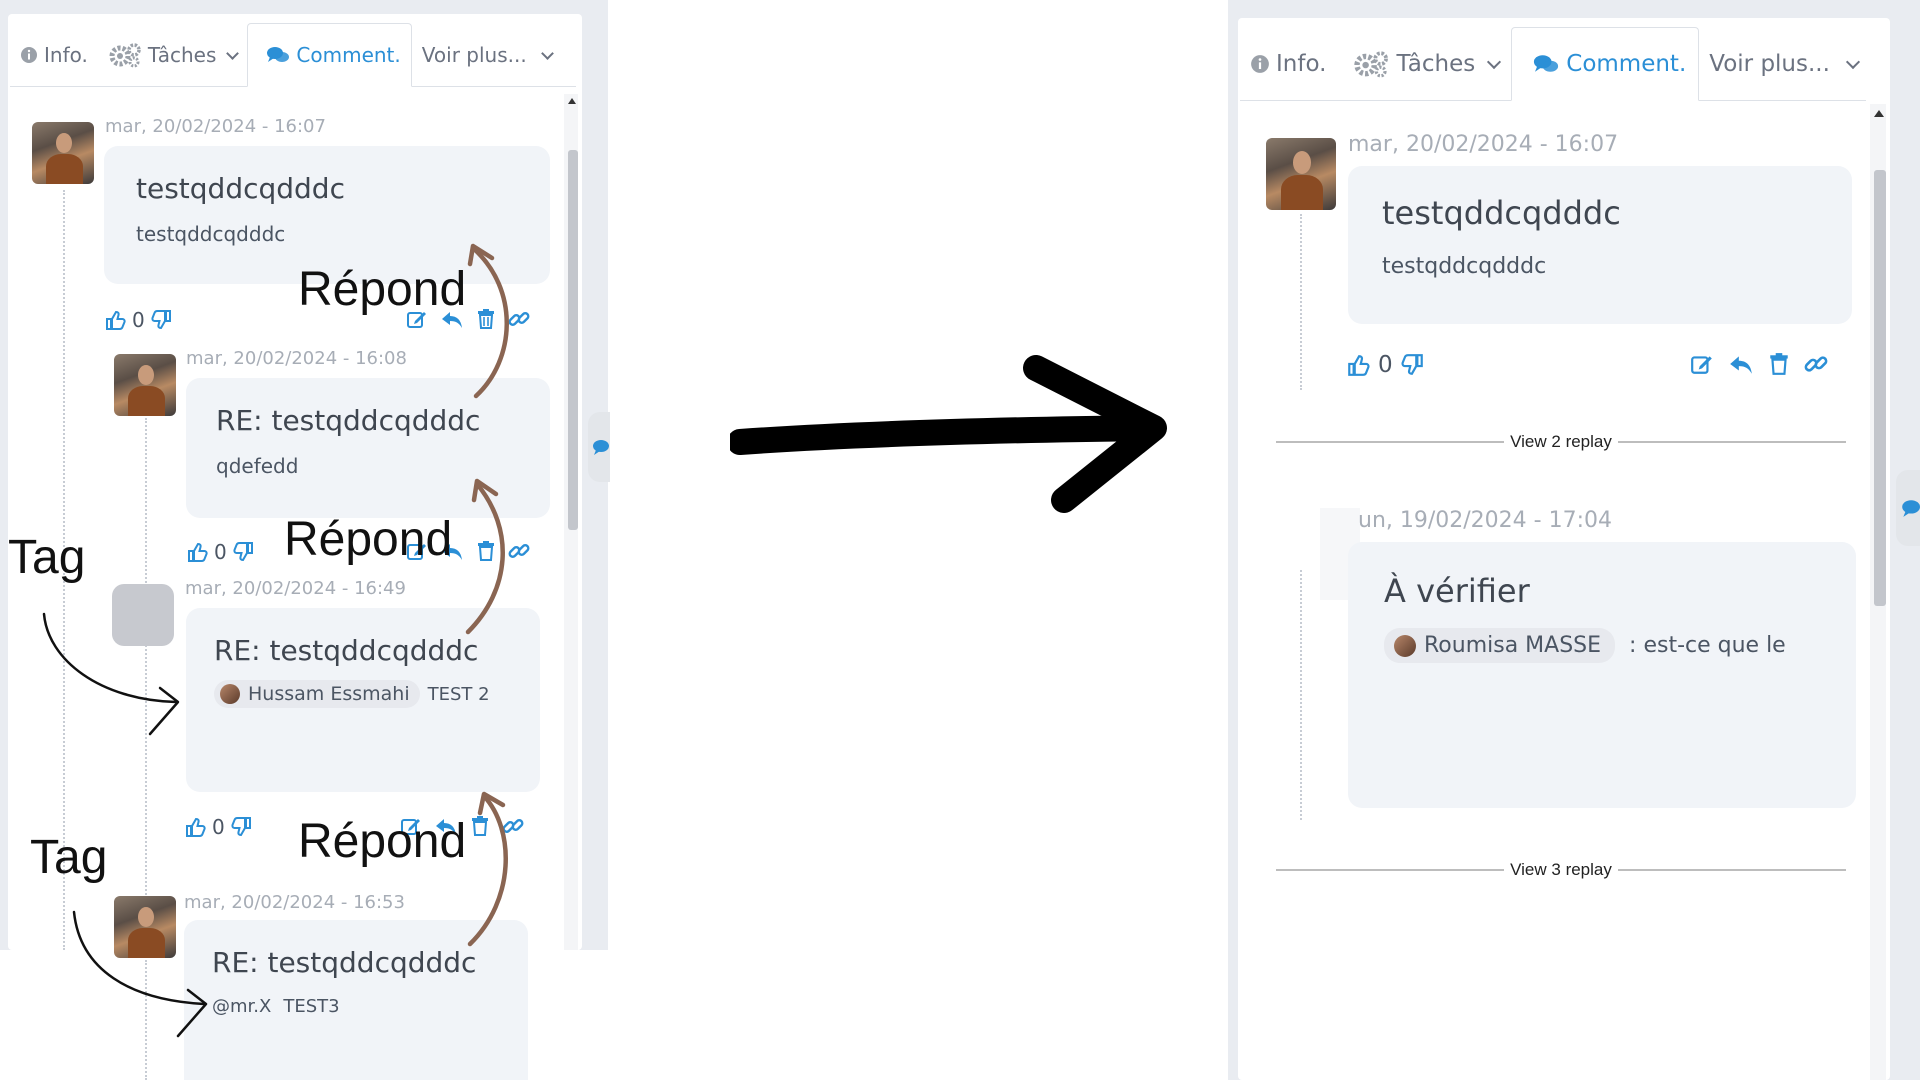 The image size is (1920, 1080). What do you see at coordinates (1301, 174) in the screenshot?
I see `avatar` at bounding box center [1301, 174].